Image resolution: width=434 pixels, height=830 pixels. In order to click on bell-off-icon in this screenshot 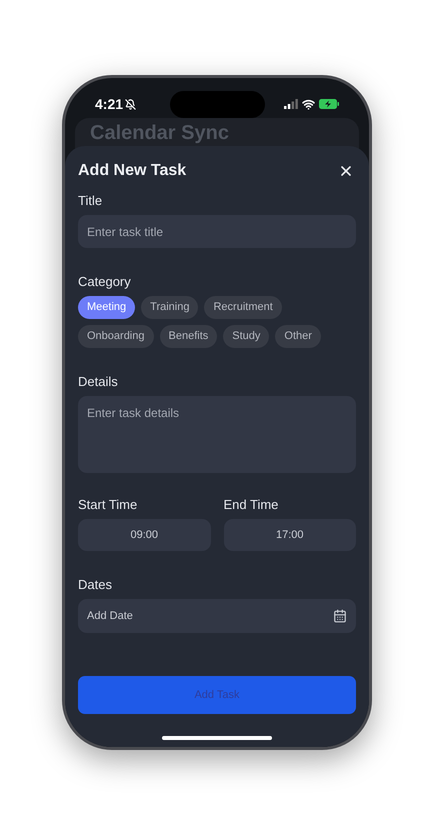, I will do `click(130, 104)`.